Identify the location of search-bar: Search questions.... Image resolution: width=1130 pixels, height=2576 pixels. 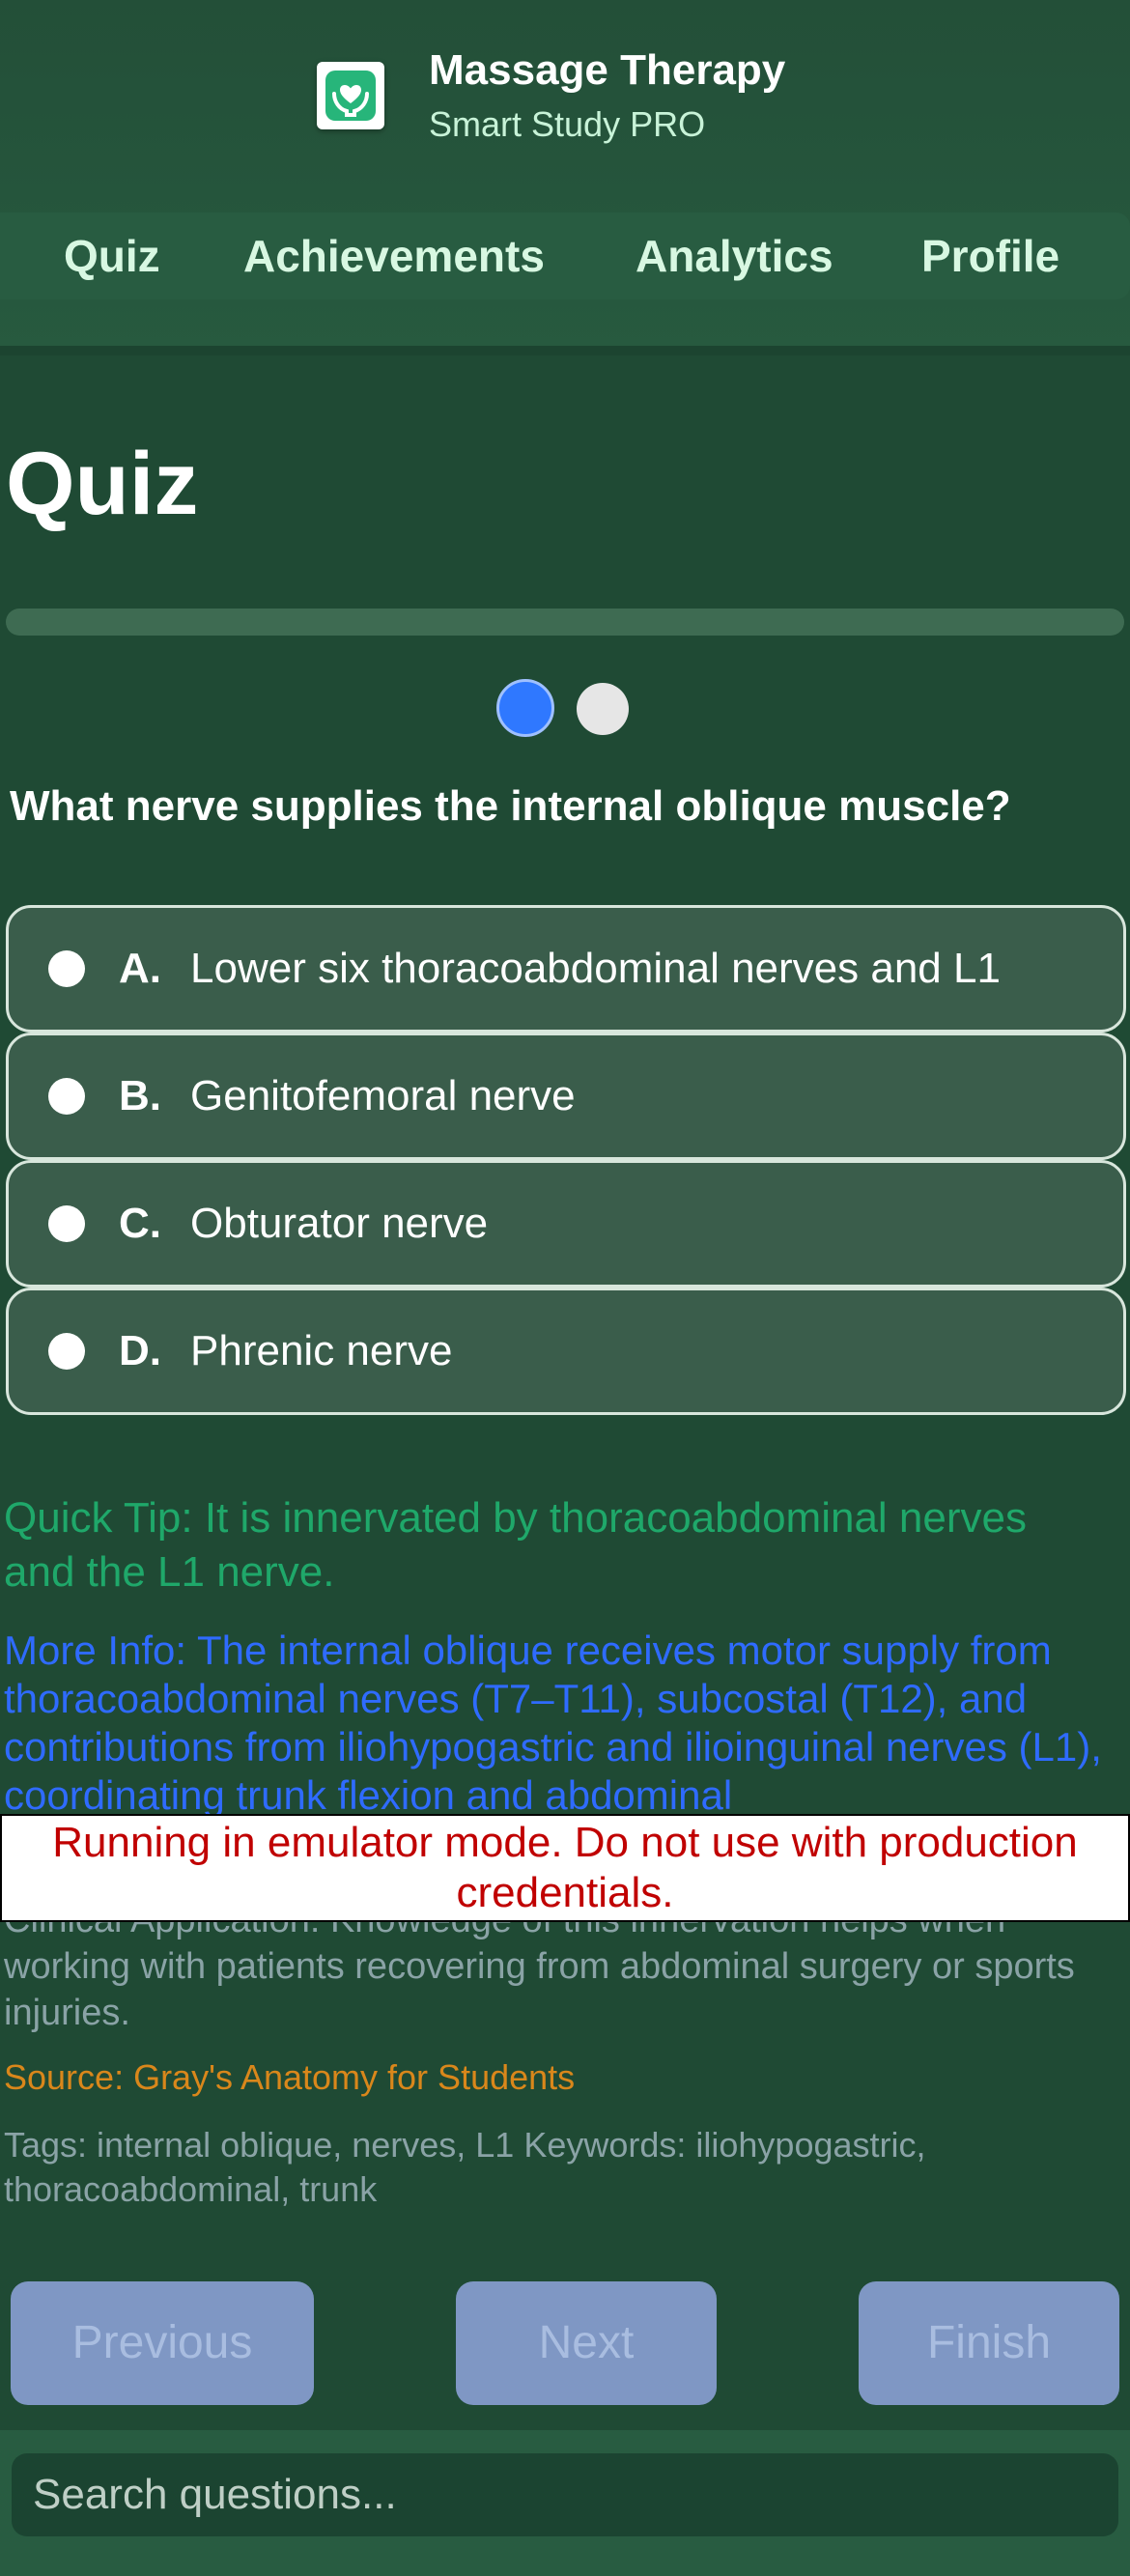
(565, 2503).